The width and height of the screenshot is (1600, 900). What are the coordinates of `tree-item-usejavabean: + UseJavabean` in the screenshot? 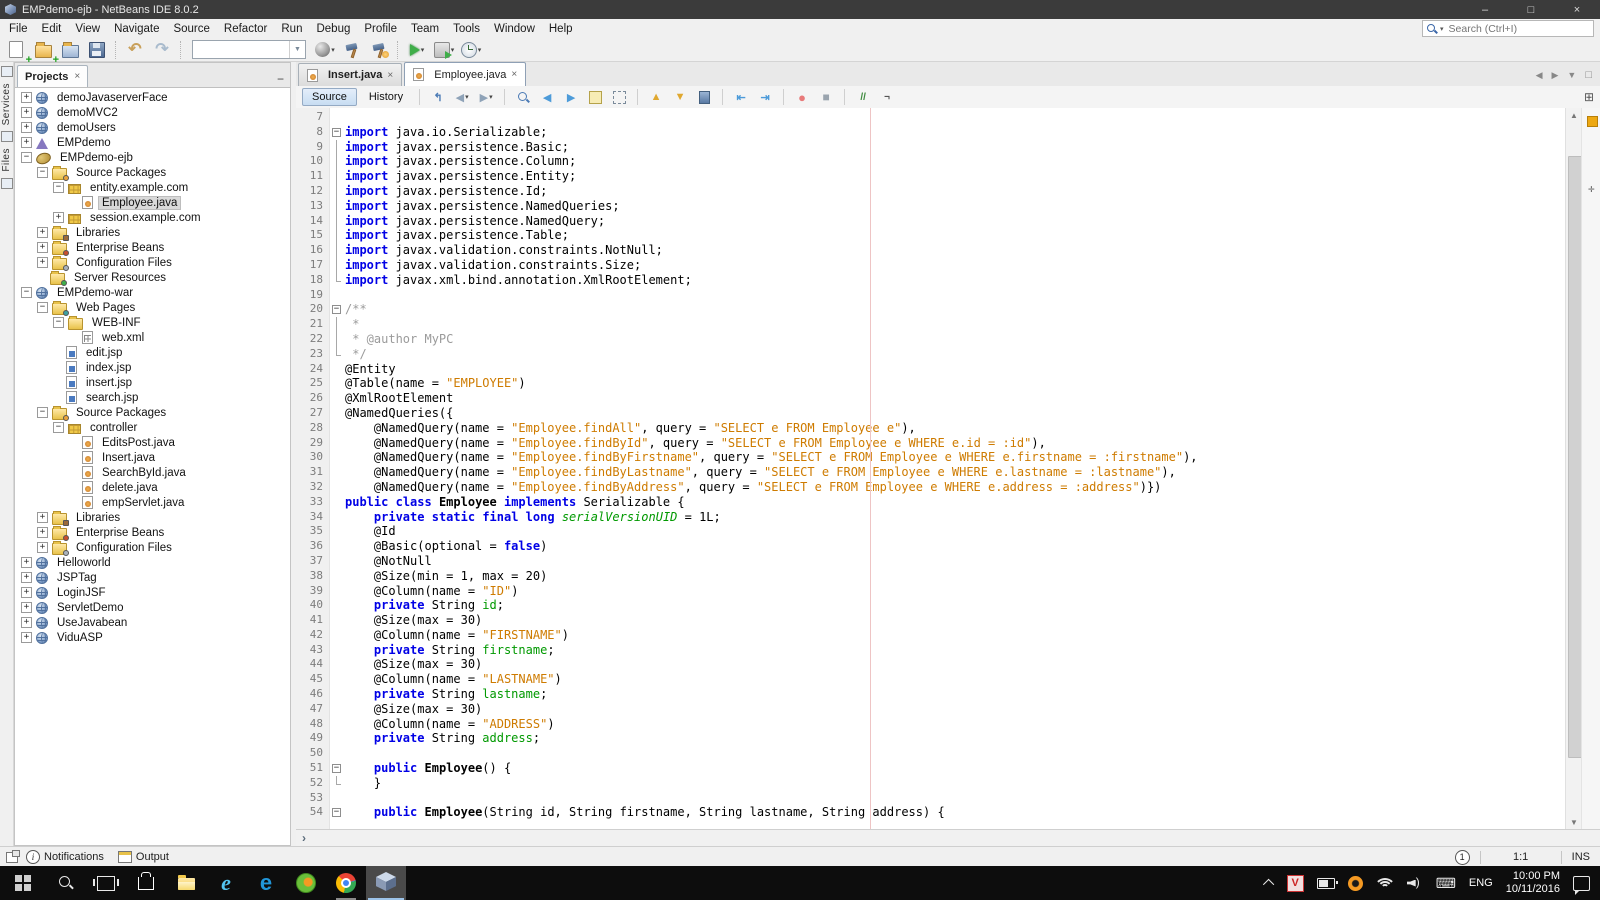 It's located at (152, 622).